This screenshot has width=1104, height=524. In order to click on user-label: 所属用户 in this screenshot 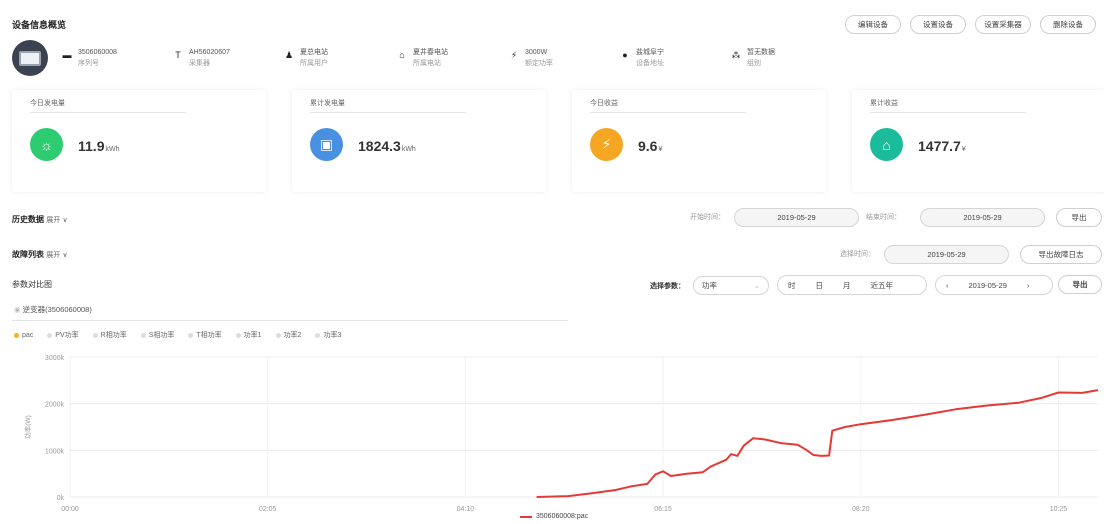, I will do `click(314, 63)`.